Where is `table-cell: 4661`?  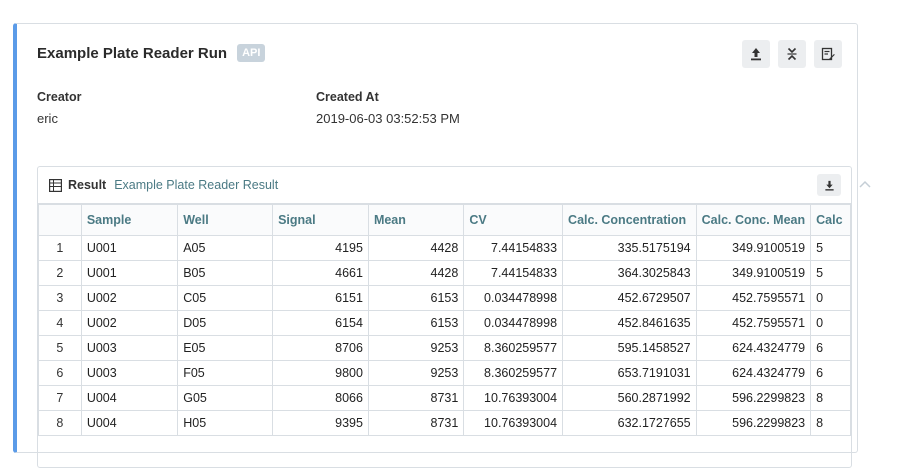
table-cell: 4661 is located at coordinates (320, 273).